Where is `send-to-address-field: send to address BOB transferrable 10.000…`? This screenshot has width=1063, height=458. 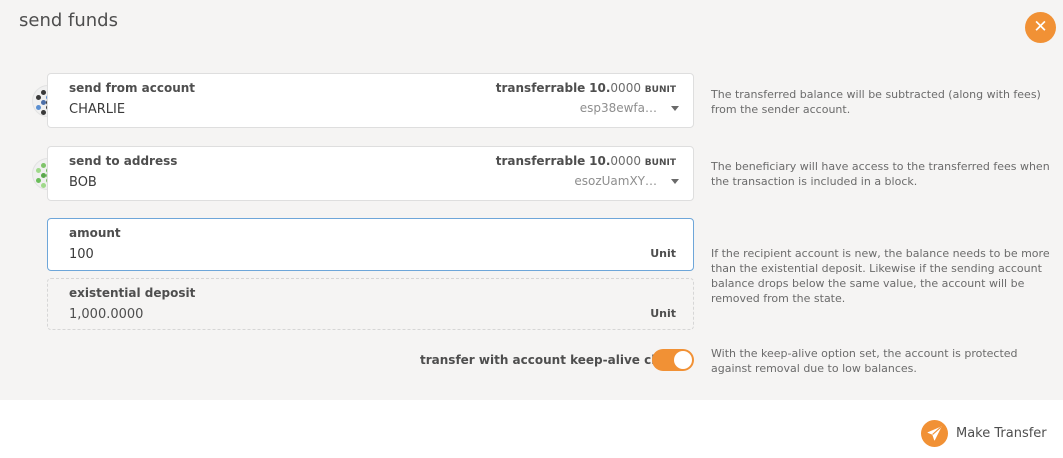 send-to-address-field: send to address BOB transferrable 10.000… is located at coordinates (370, 173).